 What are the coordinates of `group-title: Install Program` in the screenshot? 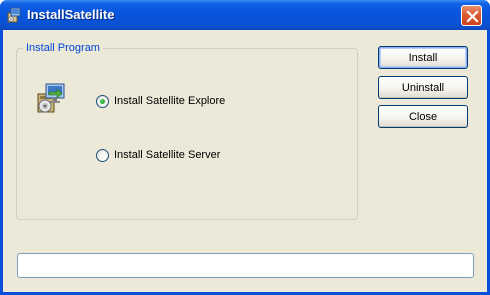 It's located at (63, 48).